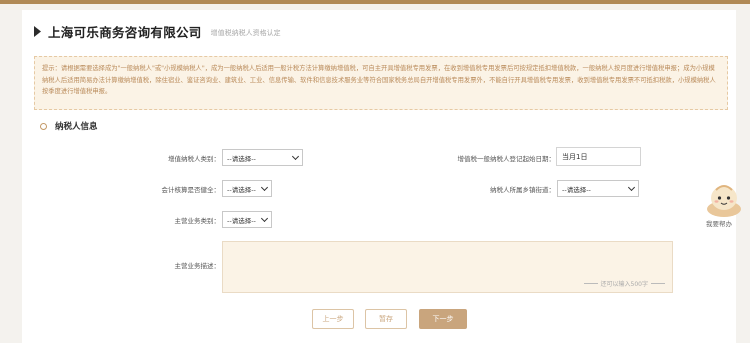 This screenshot has height=343, width=750. Describe the element at coordinates (125, 32) in the screenshot. I see `company-name: 上海可乐商务咨询有限公司` at that location.